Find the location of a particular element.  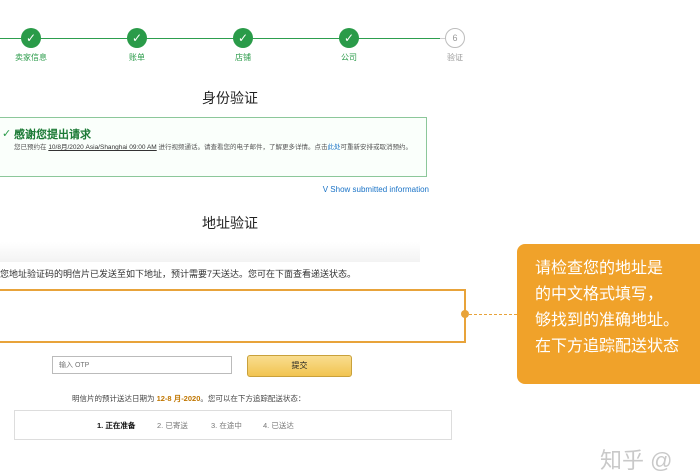

appointment-datetime: 10/8月/2020 Asia/Shanghai 09:00 AM is located at coordinates (102, 147).